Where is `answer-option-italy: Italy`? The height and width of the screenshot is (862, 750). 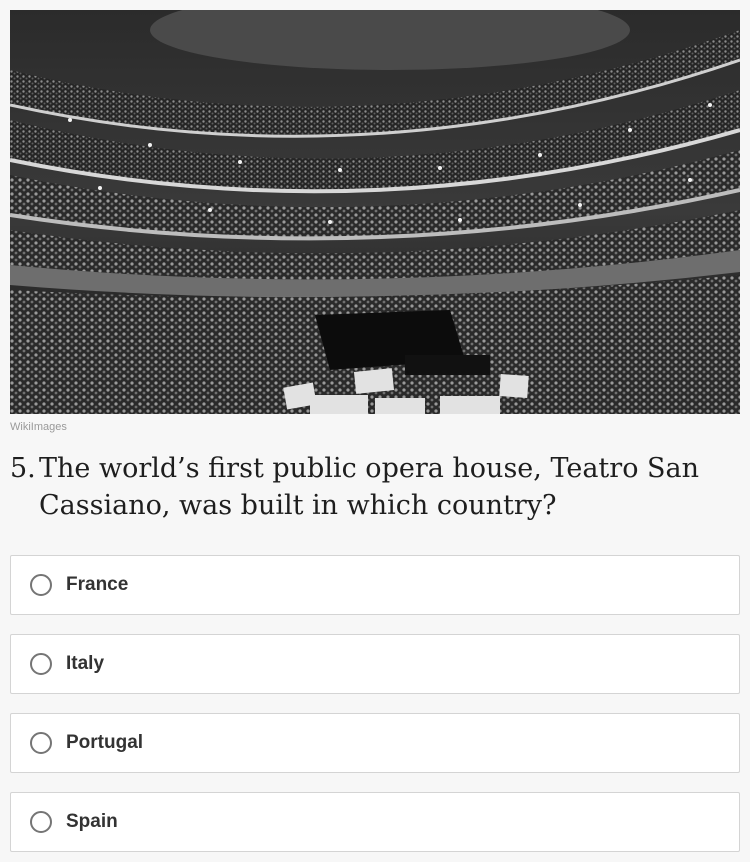 answer-option-italy: Italy is located at coordinates (375, 664).